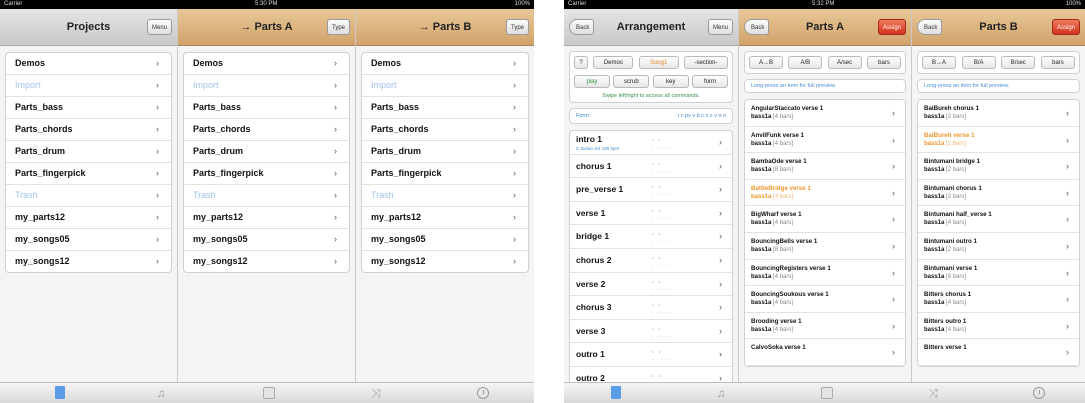 The image size is (1085, 403). I want to click on part-row: Bintumani bridge 1 bass1a [2 bars] ›, so click(998, 166).